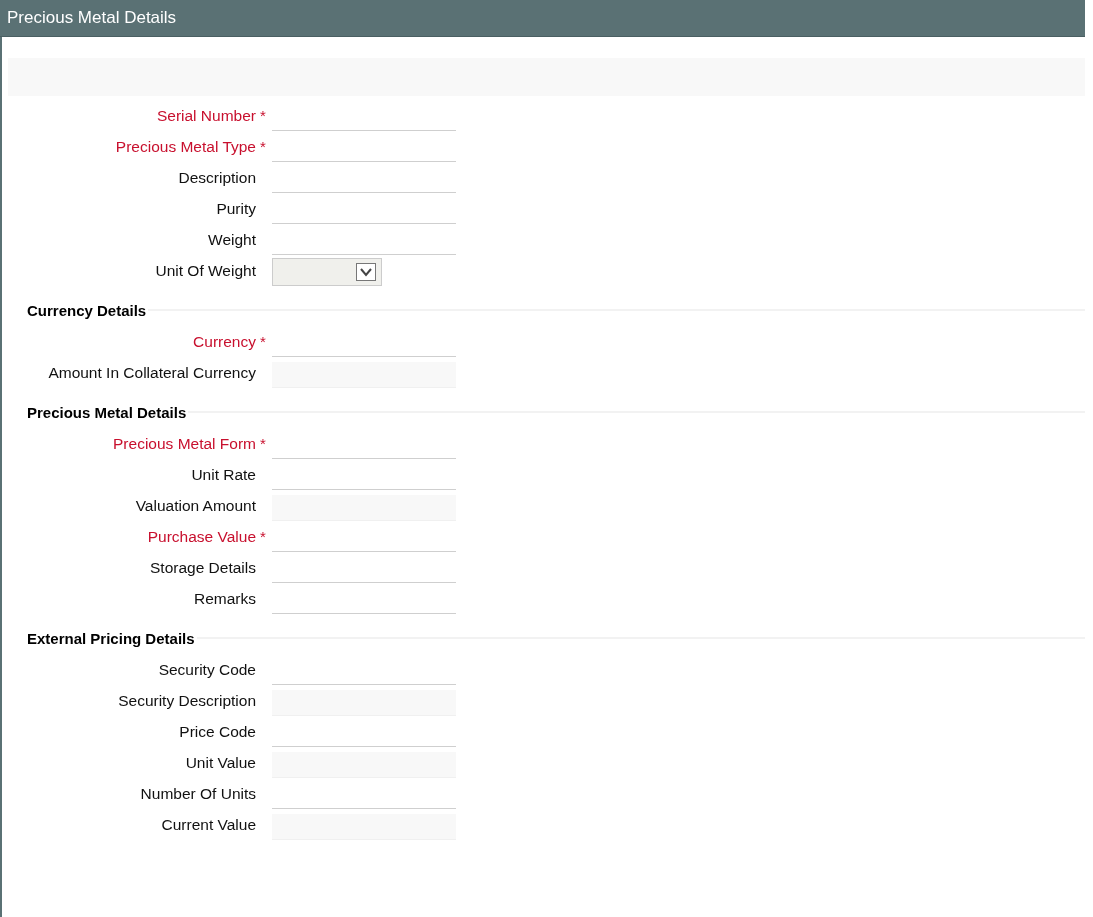 The width and height of the screenshot is (1093, 917). I want to click on field-label: Amount In Collateral Currency, so click(152, 372).